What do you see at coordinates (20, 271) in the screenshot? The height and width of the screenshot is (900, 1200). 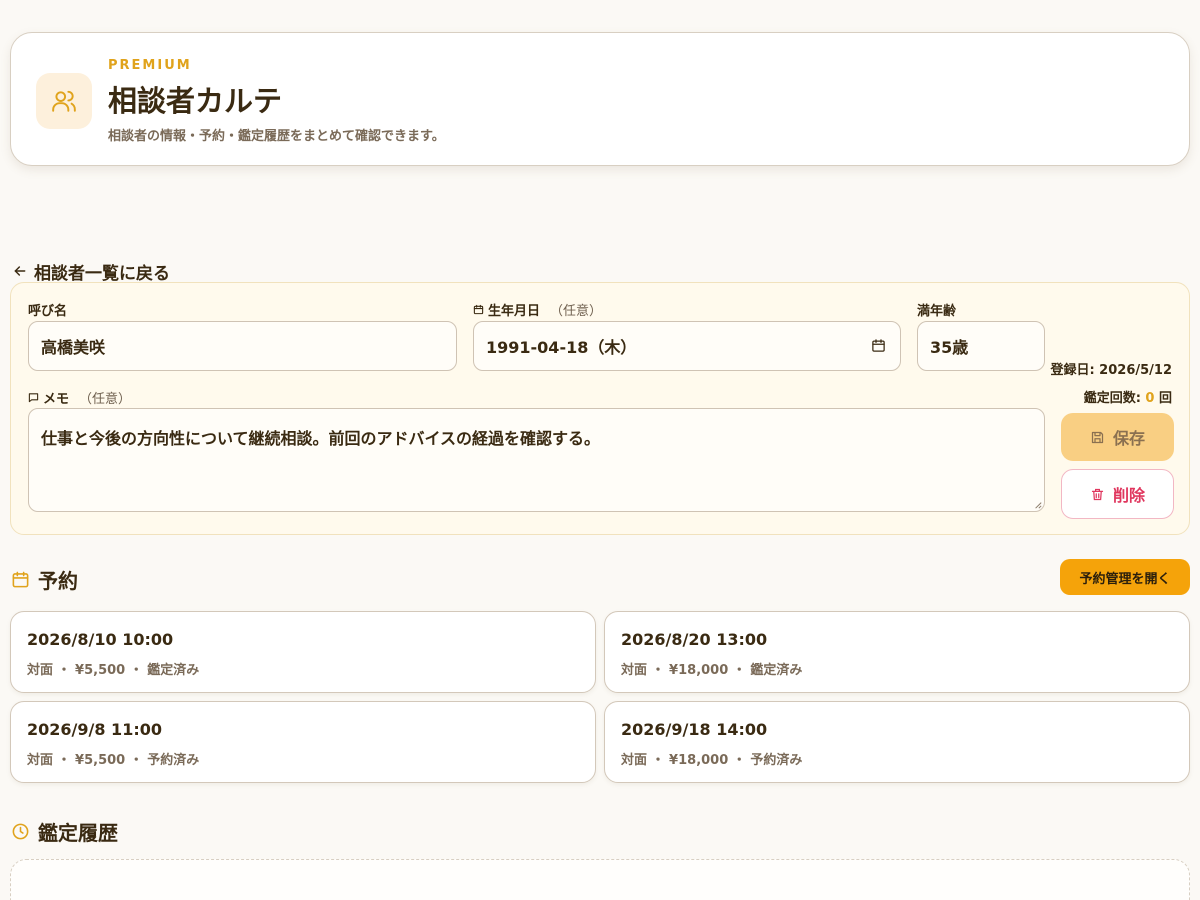 I see `arrow-left-icon` at bounding box center [20, 271].